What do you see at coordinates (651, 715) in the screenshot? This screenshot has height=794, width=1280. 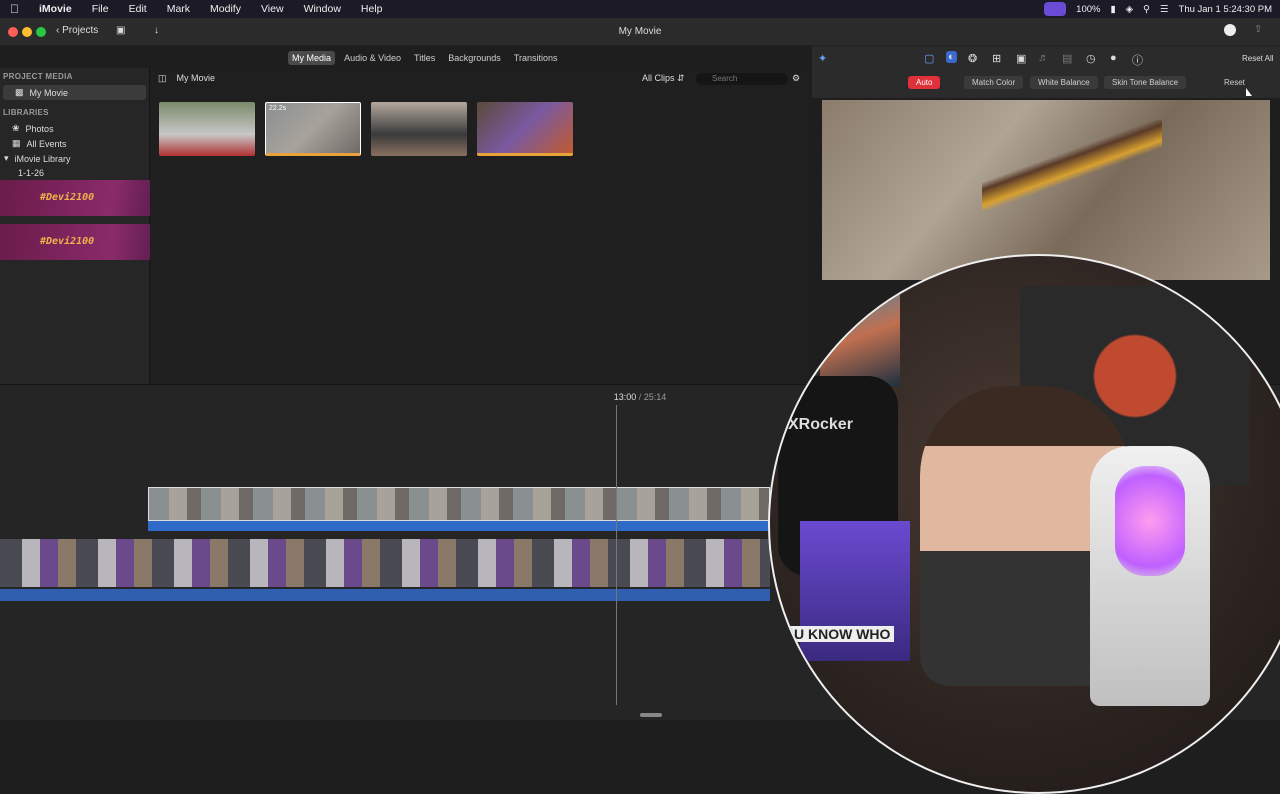 I see `scroll-handle` at bounding box center [651, 715].